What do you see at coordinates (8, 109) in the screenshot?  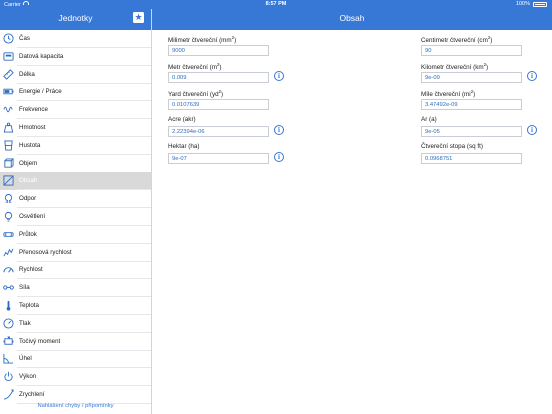 I see `wave-icon` at bounding box center [8, 109].